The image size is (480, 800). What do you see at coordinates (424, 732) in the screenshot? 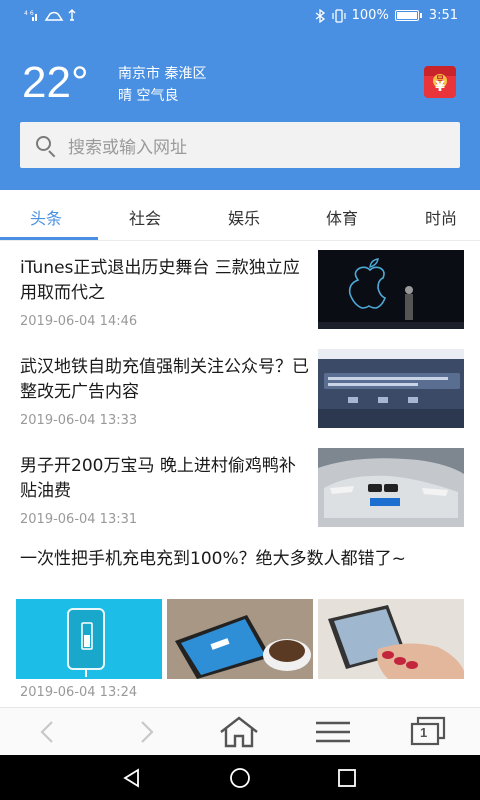
I see `tabs-count: 1` at bounding box center [424, 732].